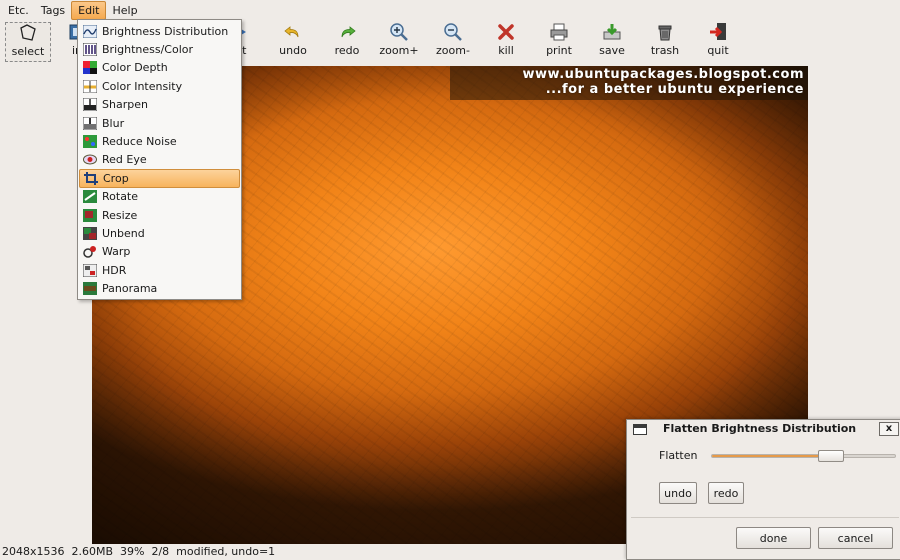 Image resolution: width=900 pixels, height=560 pixels. What do you see at coordinates (142, 86) in the screenshot?
I see `menu-item-label: Color Intensity` at bounding box center [142, 86].